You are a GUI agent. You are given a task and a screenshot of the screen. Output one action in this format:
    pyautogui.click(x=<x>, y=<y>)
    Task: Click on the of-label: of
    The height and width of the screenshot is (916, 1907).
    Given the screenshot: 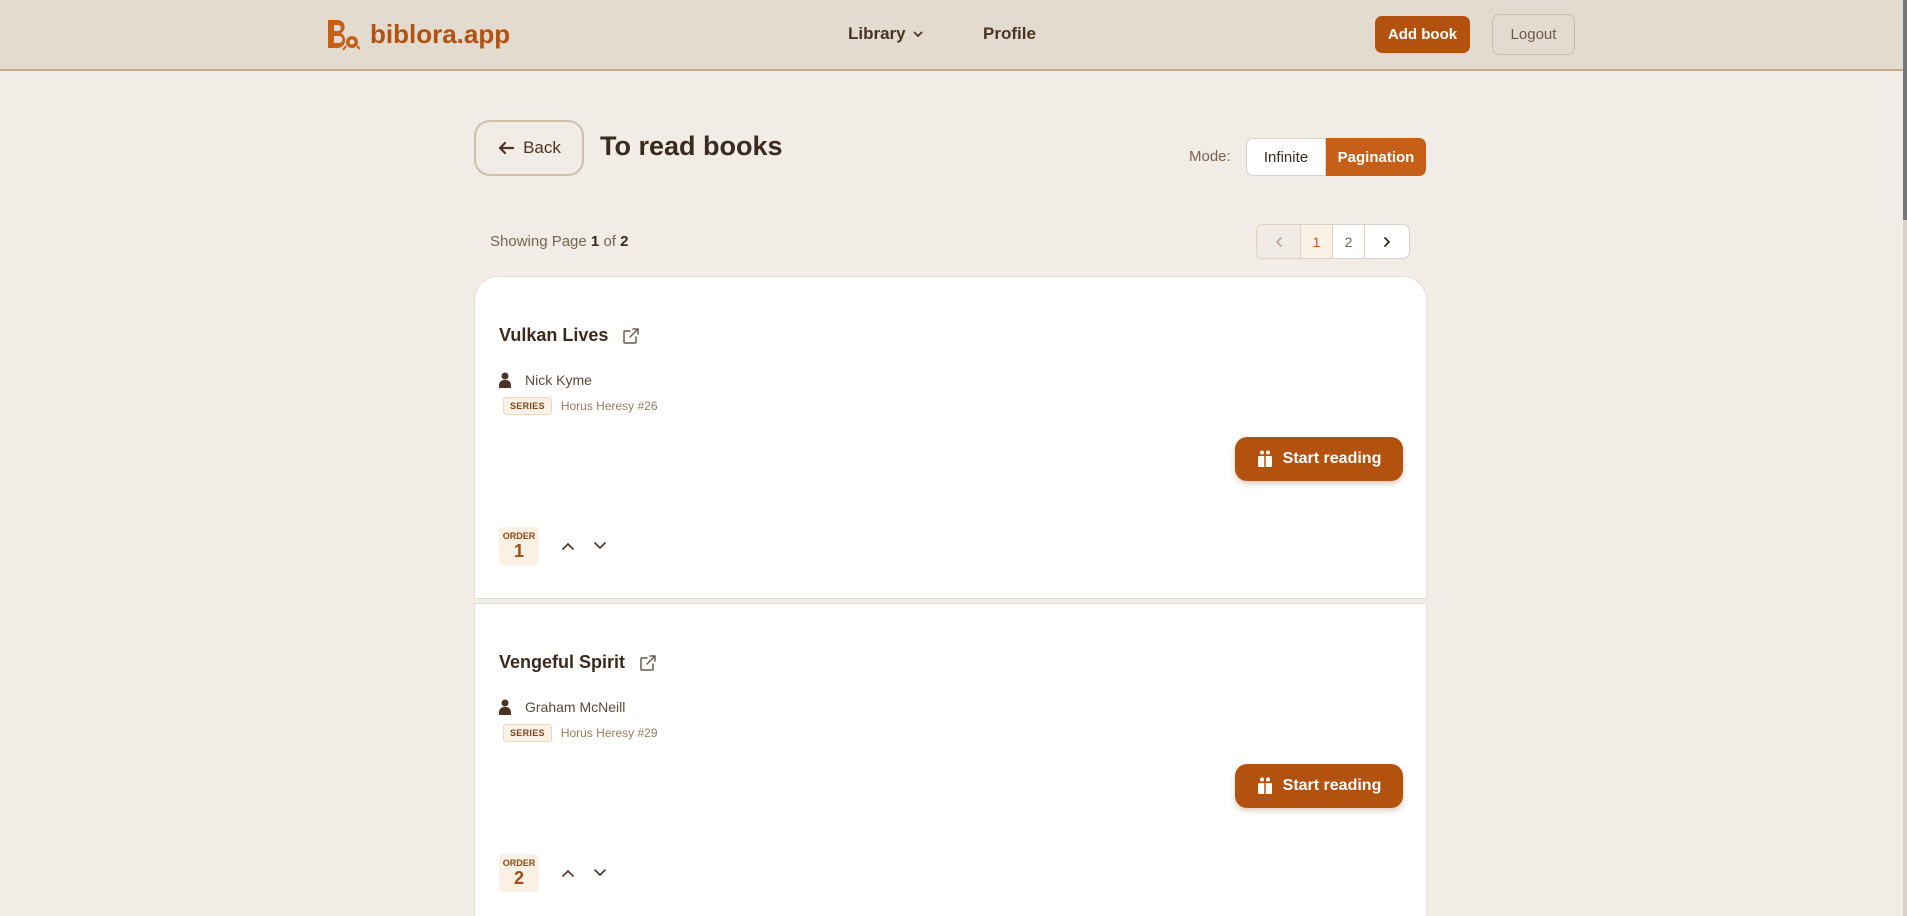 What is the action you would take?
    pyautogui.click(x=609, y=241)
    